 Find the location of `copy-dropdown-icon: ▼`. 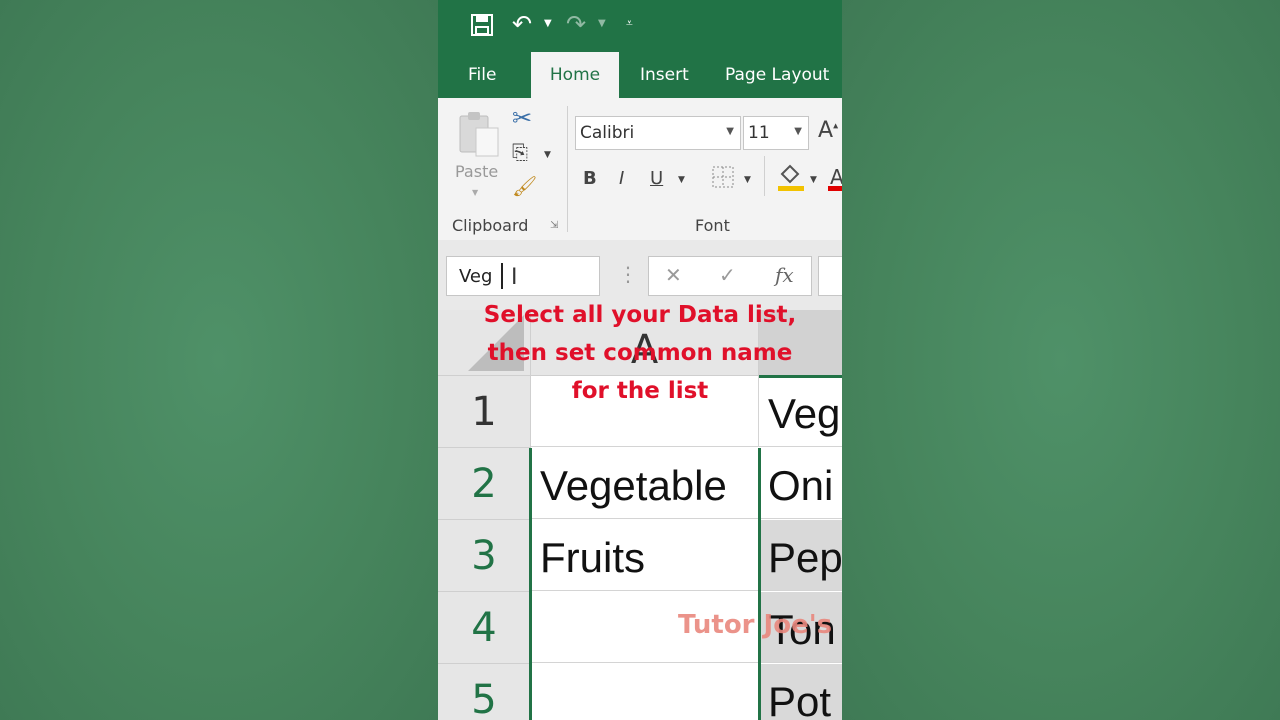

copy-dropdown-icon: ▼ is located at coordinates (547, 155).